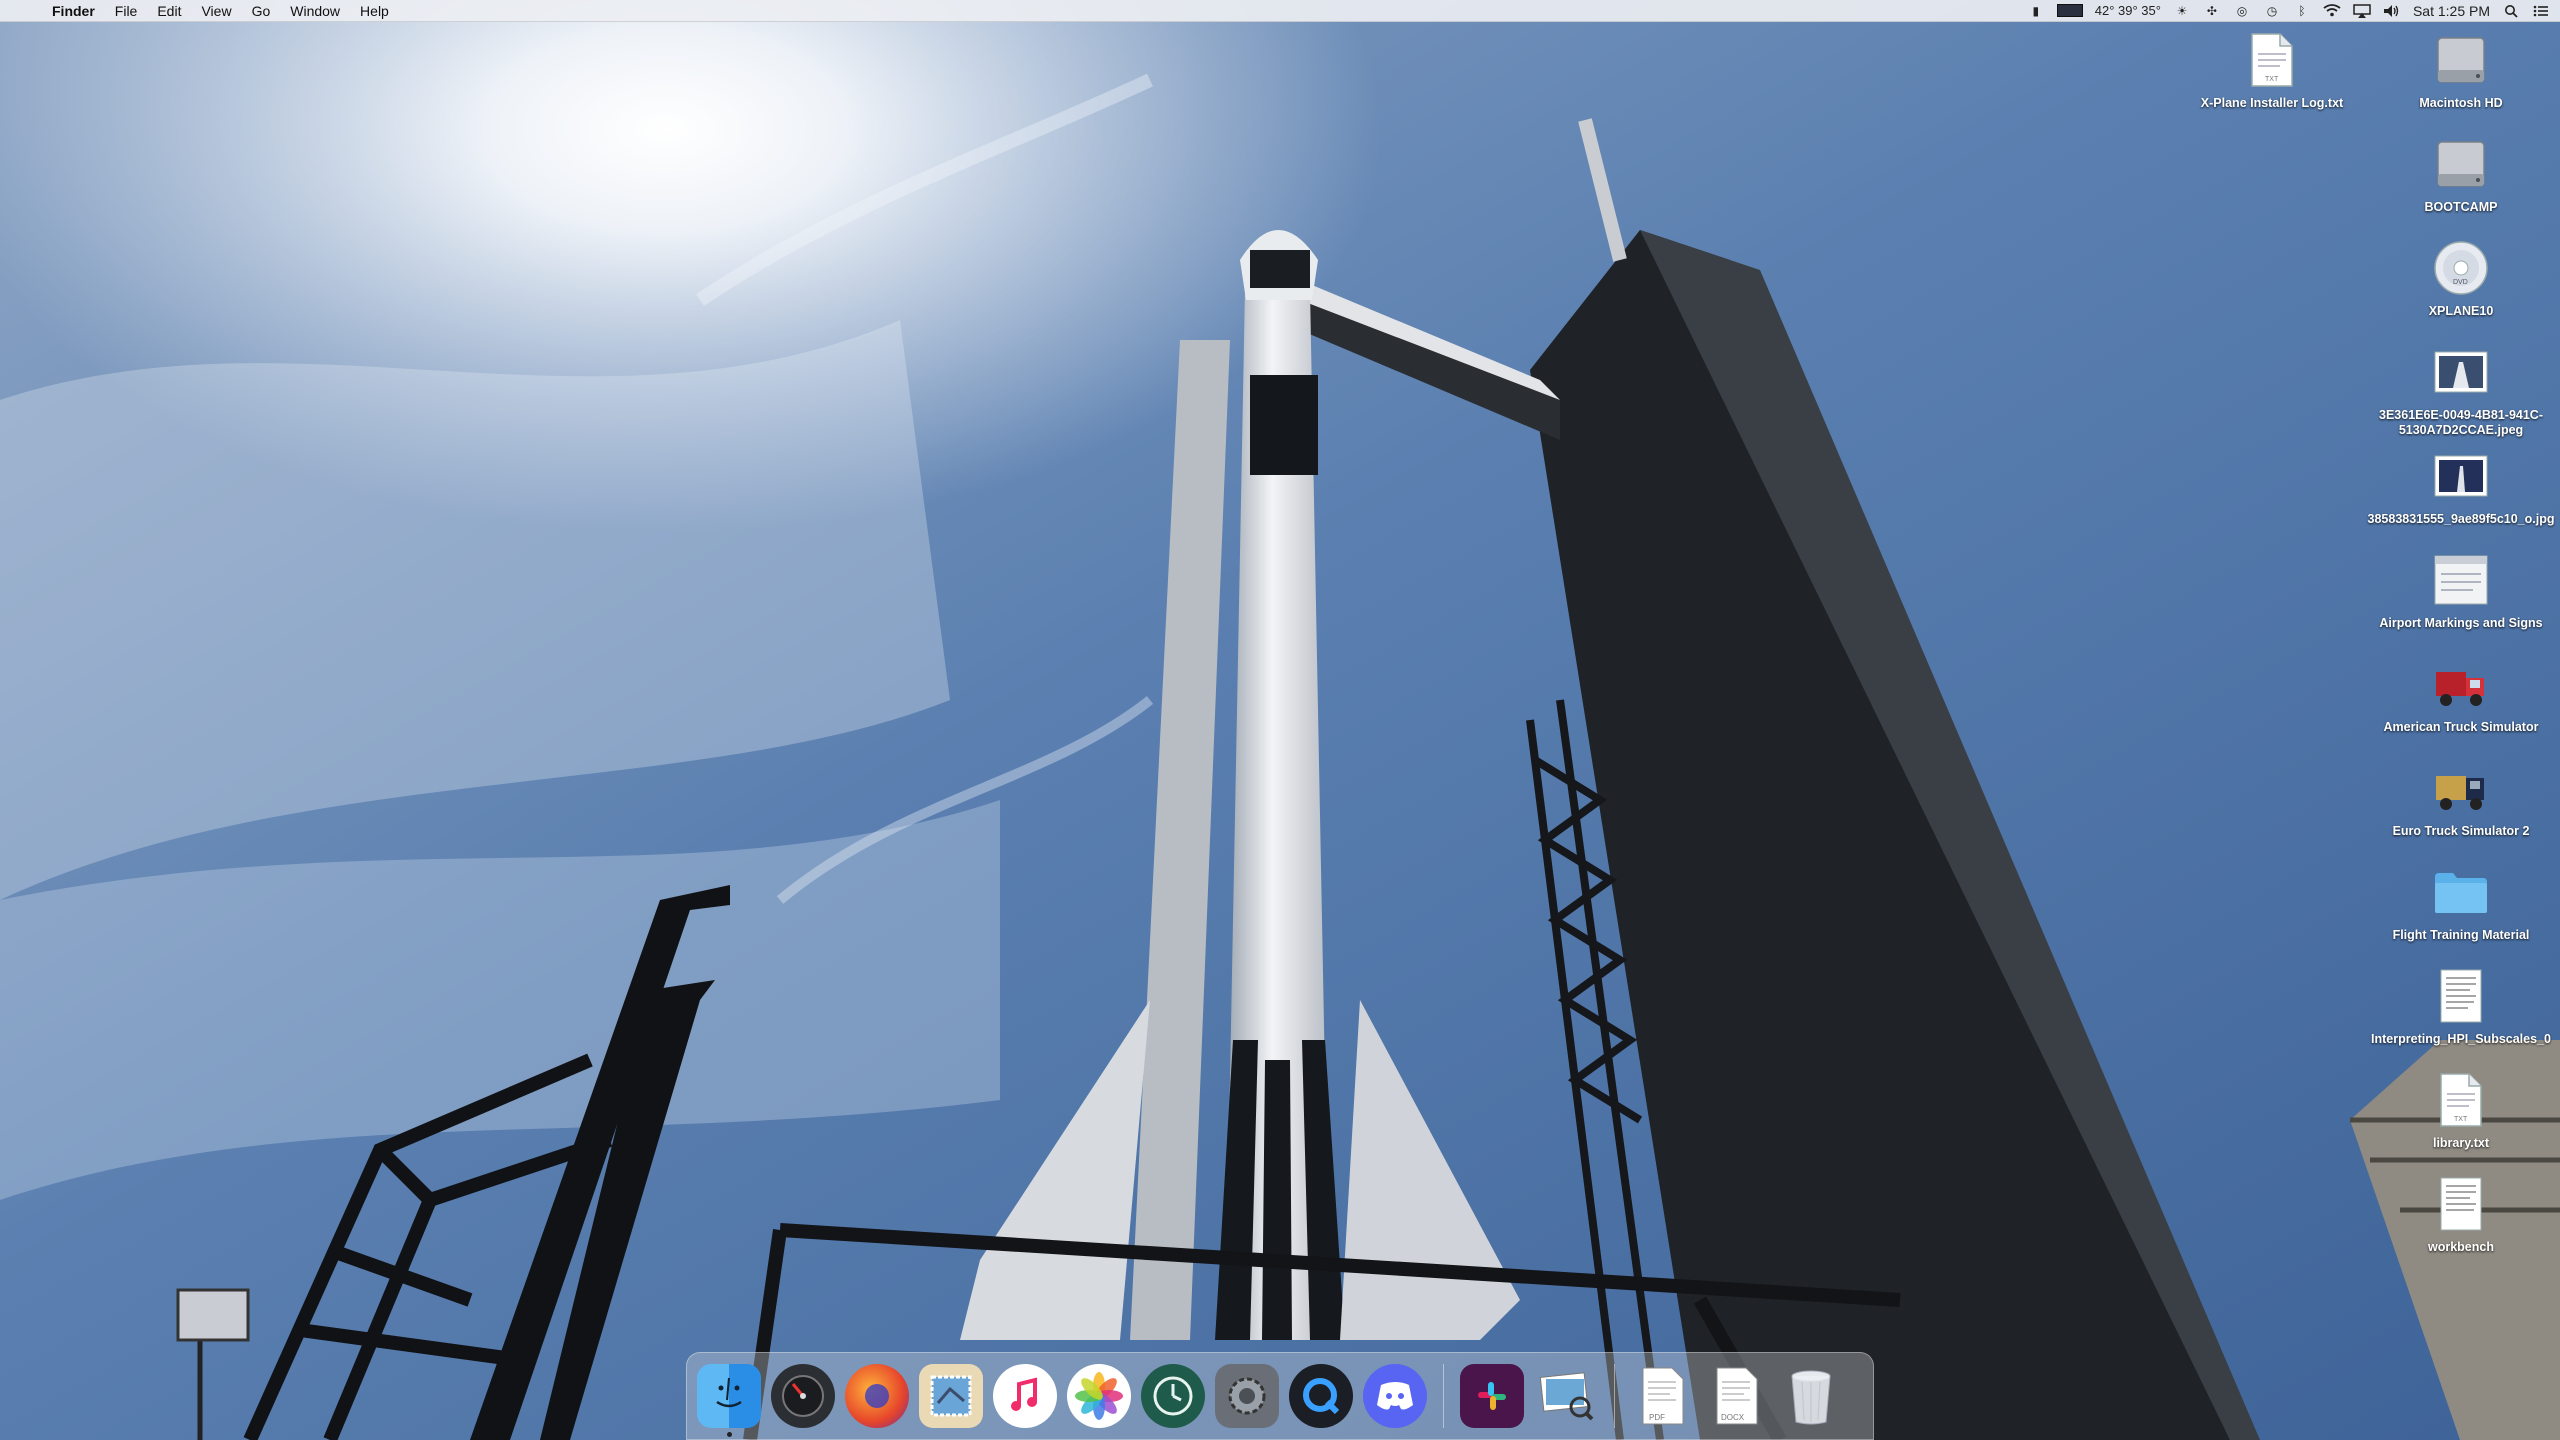 Image resolution: width=2560 pixels, height=1440 pixels. What do you see at coordinates (2392, 11) in the screenshot?
I see `volume-icon` at bounding box center [2392, 11].